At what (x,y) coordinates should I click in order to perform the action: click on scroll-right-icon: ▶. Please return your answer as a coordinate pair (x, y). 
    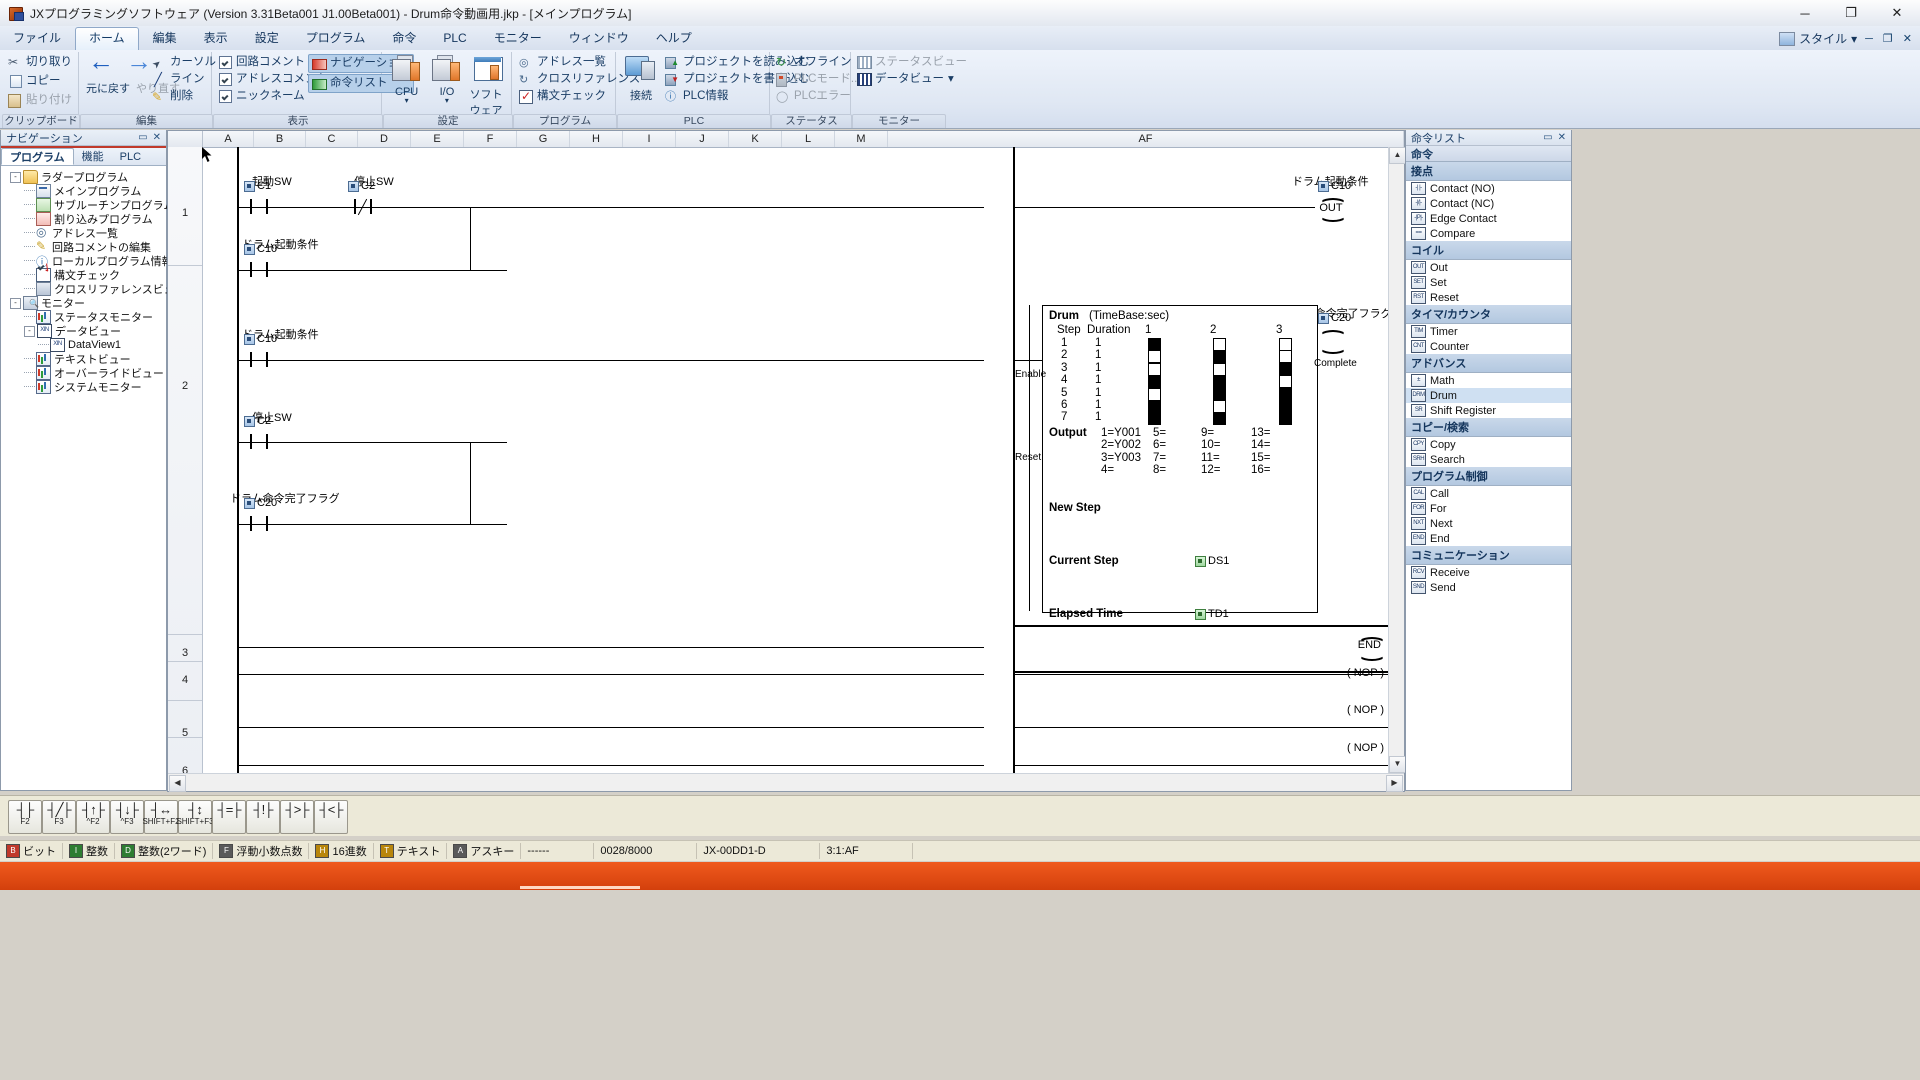
    Looking at the image, I should click on (1394, 783).